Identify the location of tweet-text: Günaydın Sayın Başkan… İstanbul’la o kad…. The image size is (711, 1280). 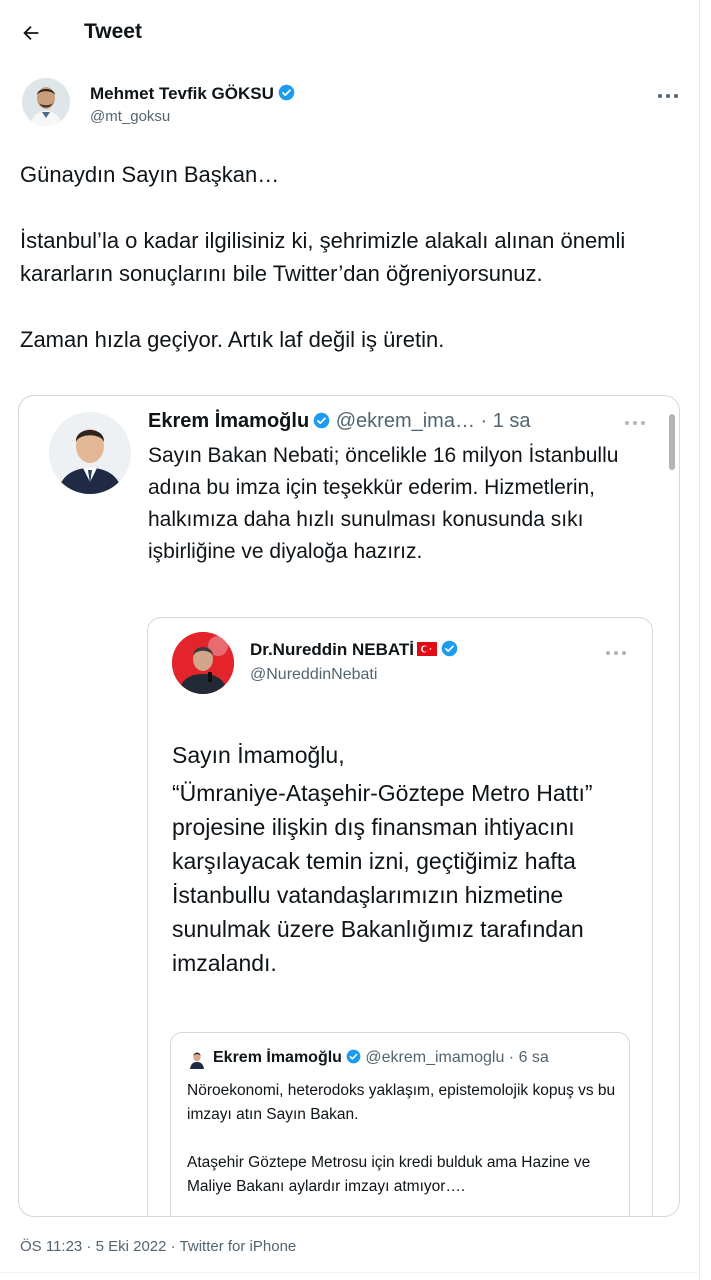
(355, 257).